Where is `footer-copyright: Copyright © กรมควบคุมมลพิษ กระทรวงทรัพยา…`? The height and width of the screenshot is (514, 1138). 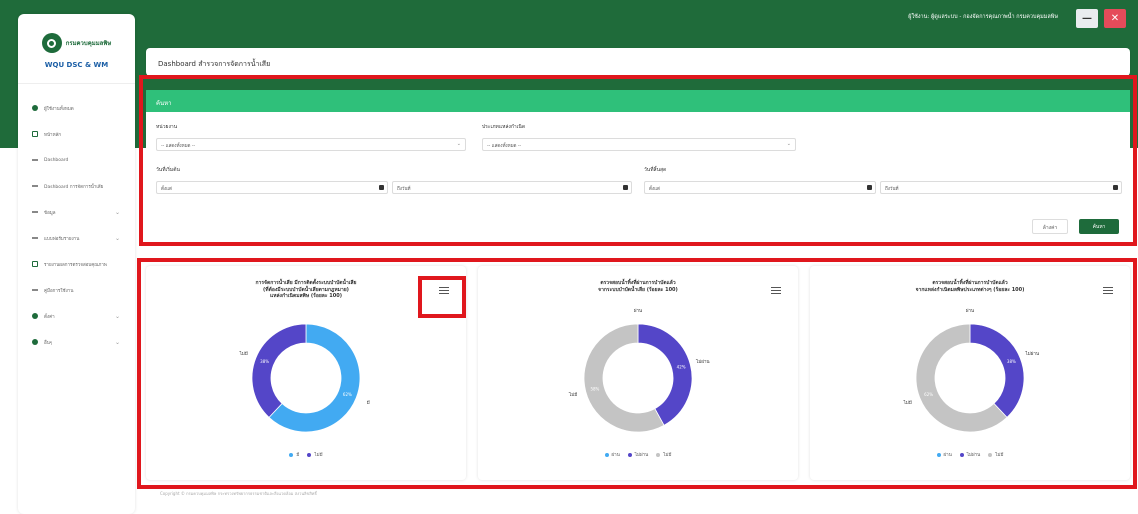
footer-copyright: Copyright © กรมควบคุมมลพิษ กระทรวงทรัพยา… is located at coordinates (238, 493).